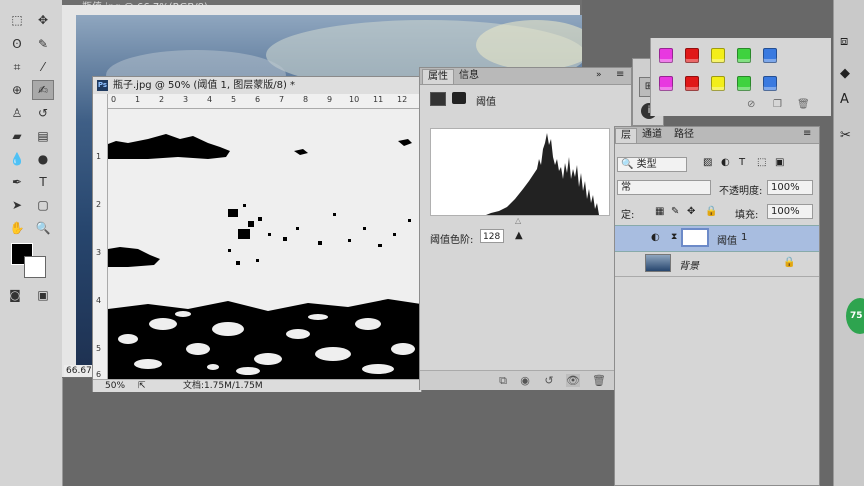 This screenshot has width=864, height=486. What do you see at coordinates (17, 67) in the screenshot?
I see `crop-tool-icon: ⌗` at bounding box center [17, 67].